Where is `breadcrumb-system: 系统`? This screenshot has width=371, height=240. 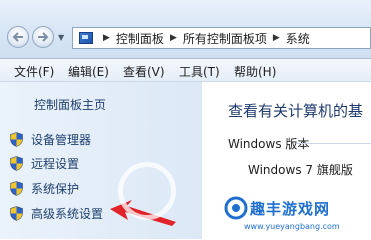
breadcrumb-system: 系统 is located at coordinates (298, 38).